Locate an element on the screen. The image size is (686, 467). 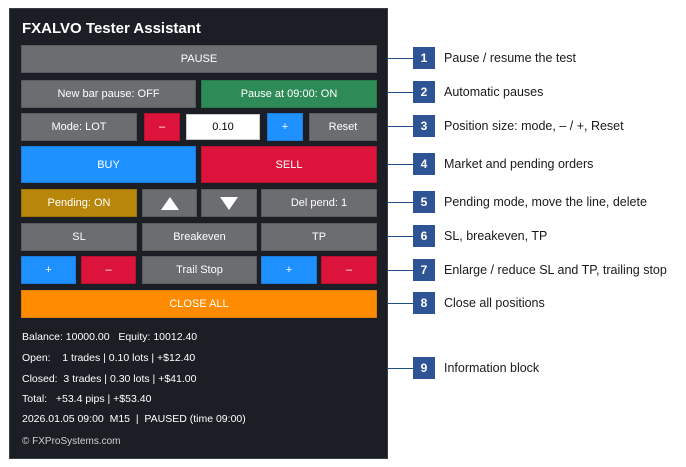
callout-text-9: Information block is located at coordinates (492, 368).